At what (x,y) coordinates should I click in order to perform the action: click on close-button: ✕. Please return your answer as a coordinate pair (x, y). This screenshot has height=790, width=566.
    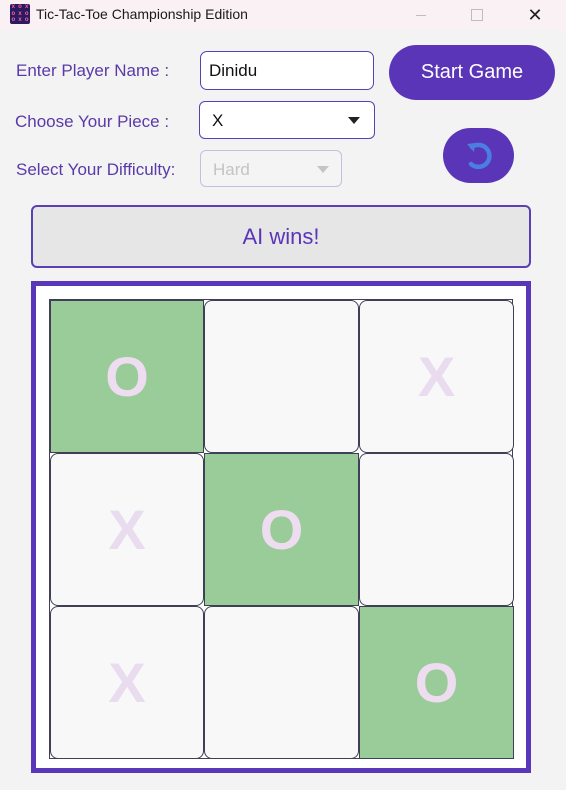
    Looking at the image, I should click on (535, 15).